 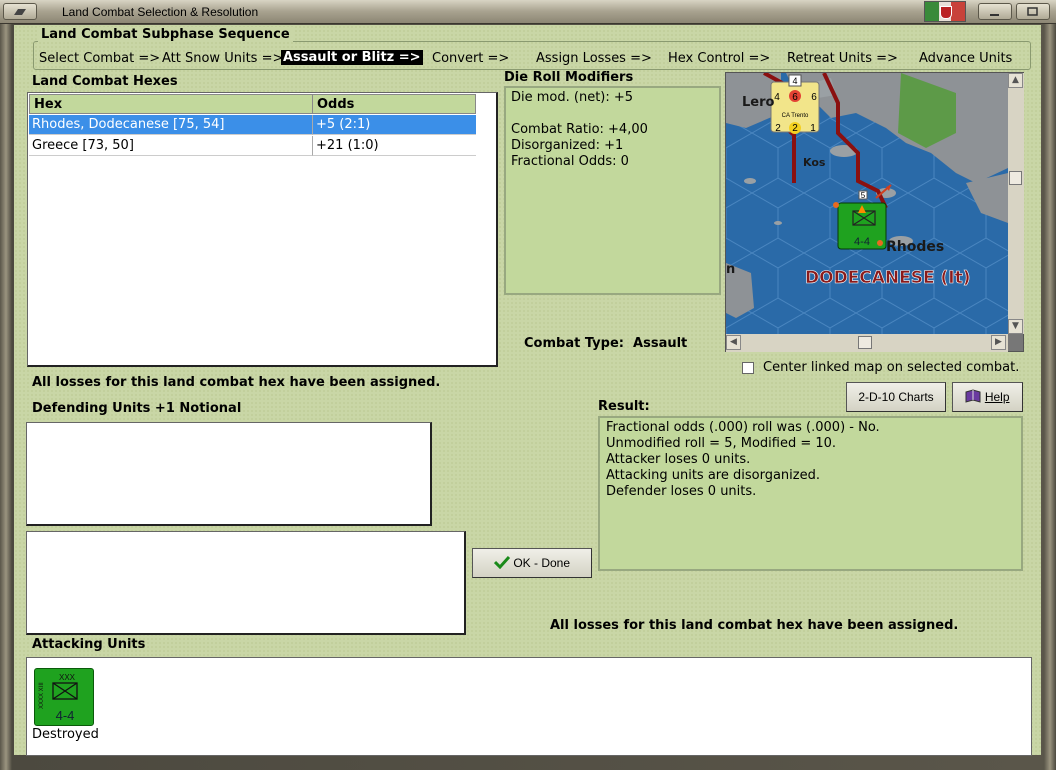 I want to click on scroll-down-icon: ▼, so click(x=1015, y=326).